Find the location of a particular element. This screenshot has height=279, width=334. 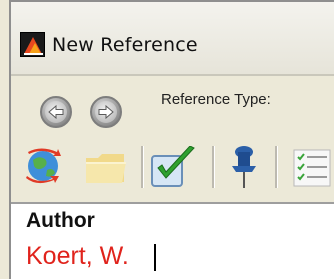

checklist-icon is located at coordinates (312, 168).